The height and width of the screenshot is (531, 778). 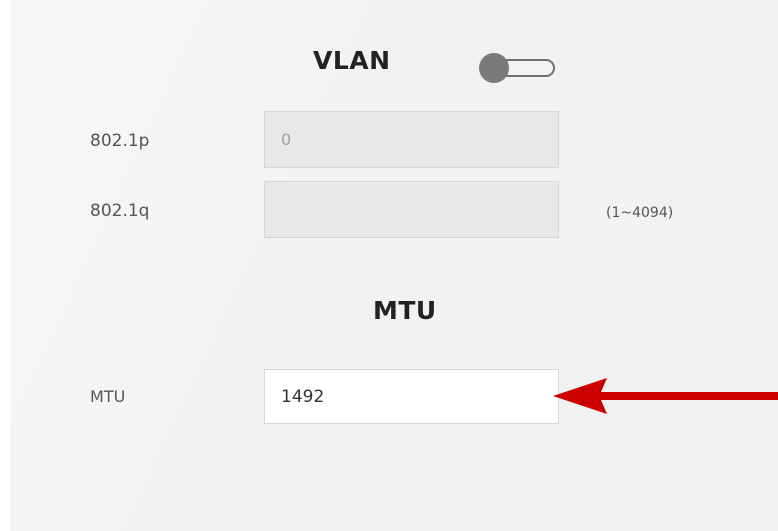 What do you see at coordinates (411, 209) in the screenshot?
I see `input-8021q` at bounding box center [411, 209].